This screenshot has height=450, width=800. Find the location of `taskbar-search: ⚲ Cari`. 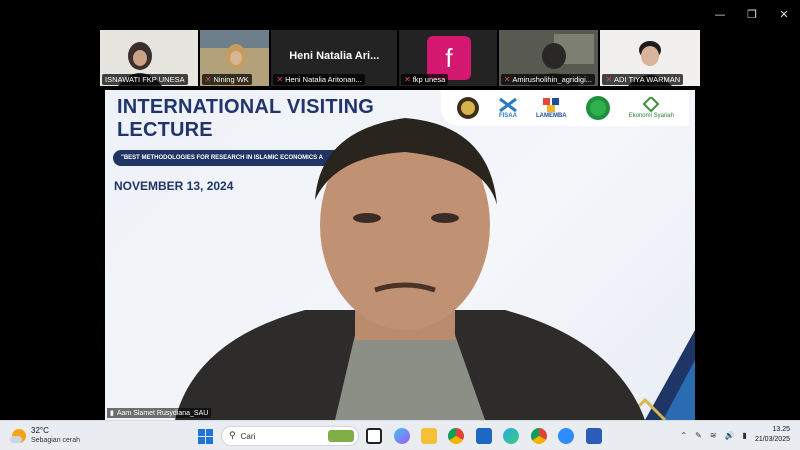

taskbar-search: ⚲ Cari is located at coordinates (290, 436).